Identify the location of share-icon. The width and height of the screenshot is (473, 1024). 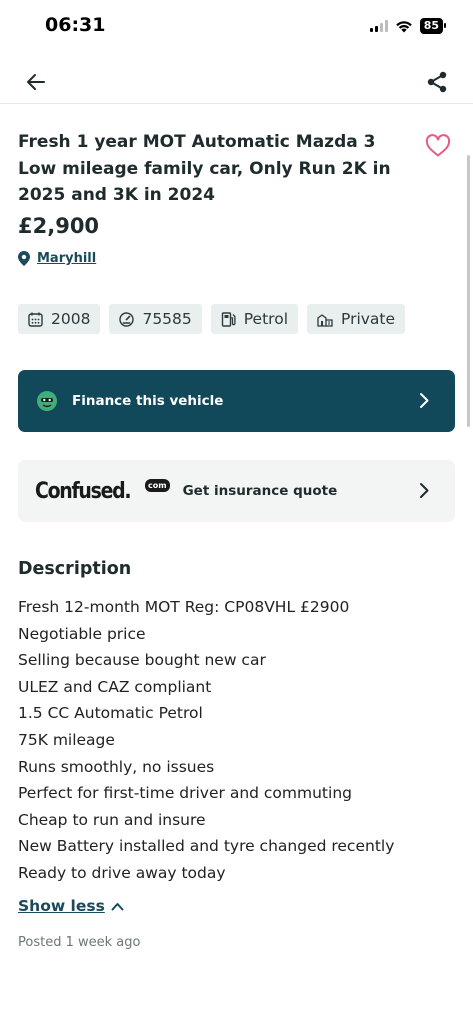
(437, 82).